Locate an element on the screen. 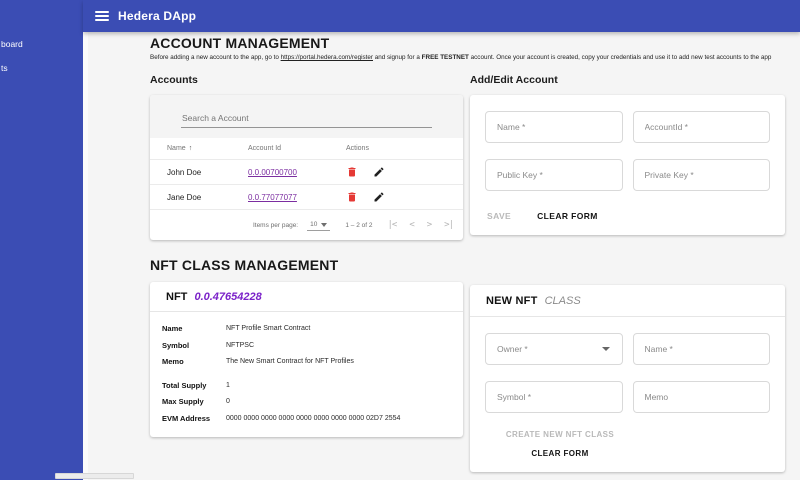  column-header-name: Name ↑ is located at coordinates (207, 148).